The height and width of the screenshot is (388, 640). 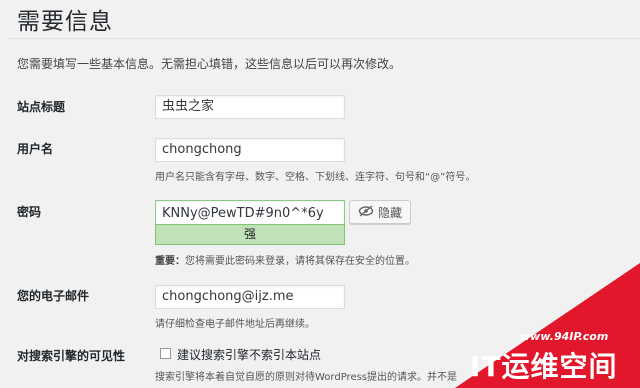 What do you see at coordinates (65, 22) in the screenshot?
I see `page-title: 需要信息` at bounding box center [65, 22].